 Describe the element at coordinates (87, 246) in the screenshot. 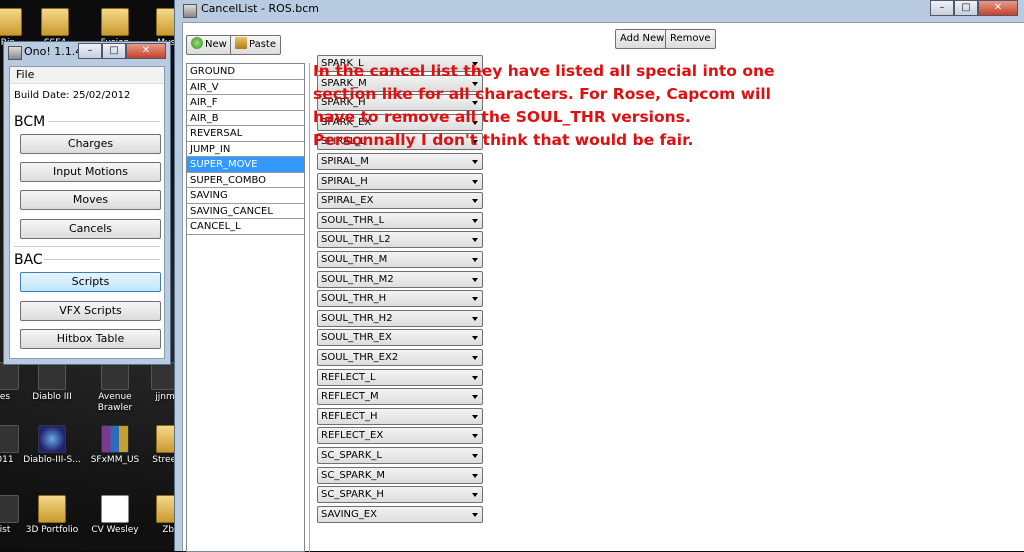

I see `section-divider` at that location.